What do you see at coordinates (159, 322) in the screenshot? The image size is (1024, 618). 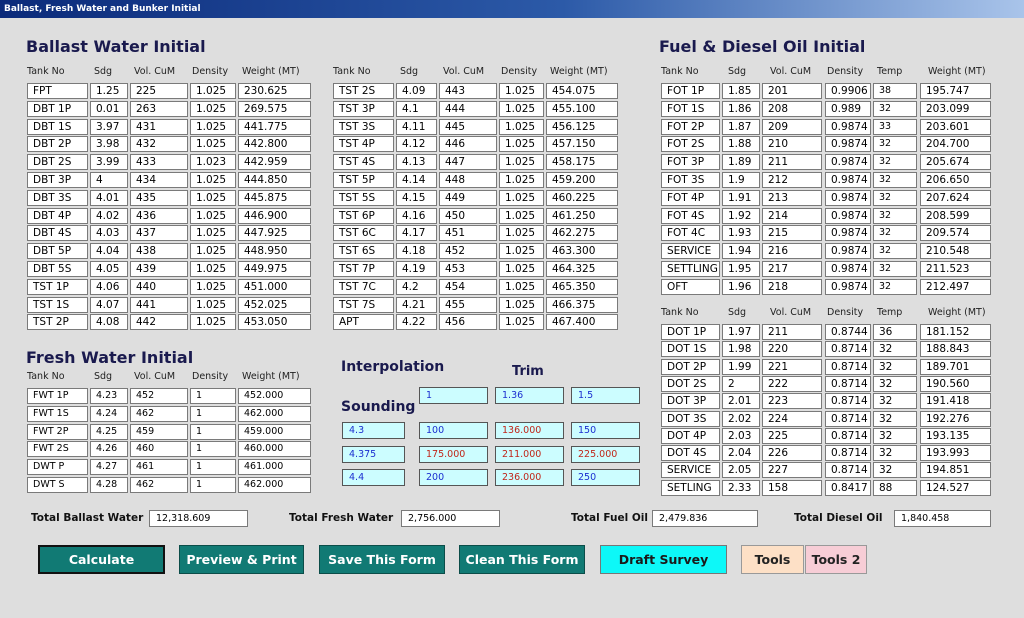 I see `ballast-left-r14-c3: 442` at bounding box center [159, 322].